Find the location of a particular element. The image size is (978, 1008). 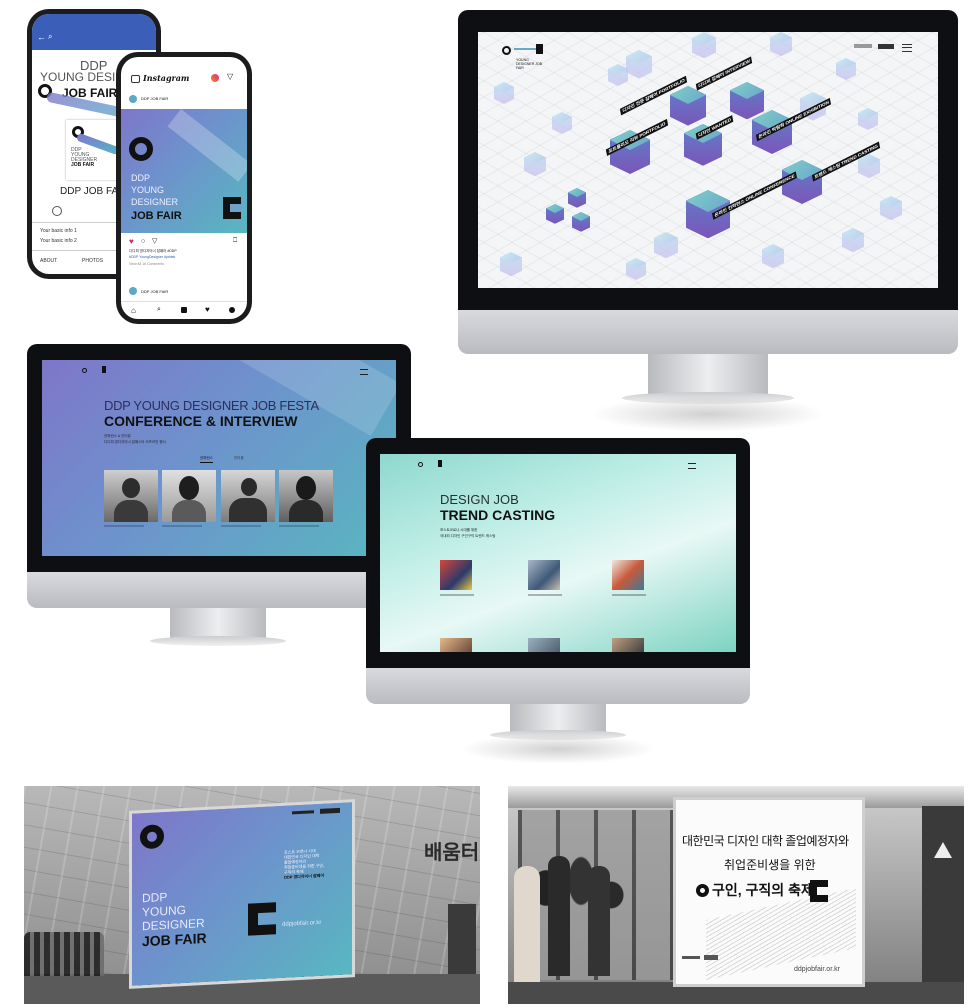

hamburger-menu-icon is located at coordinates (907, 48).